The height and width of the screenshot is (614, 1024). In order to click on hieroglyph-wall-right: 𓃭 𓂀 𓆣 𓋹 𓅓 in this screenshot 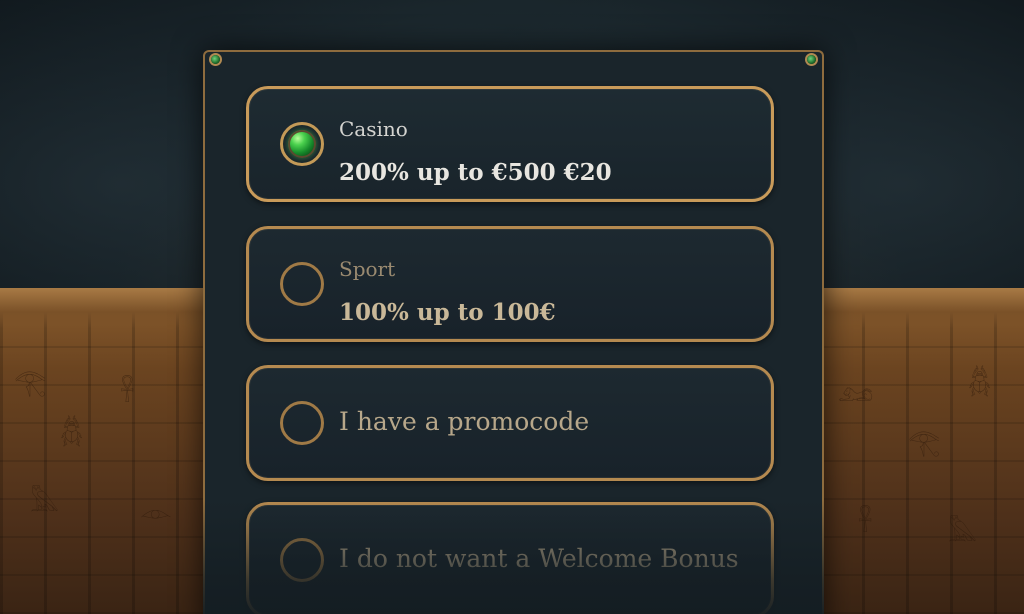, I will do `click(921, 451)`.